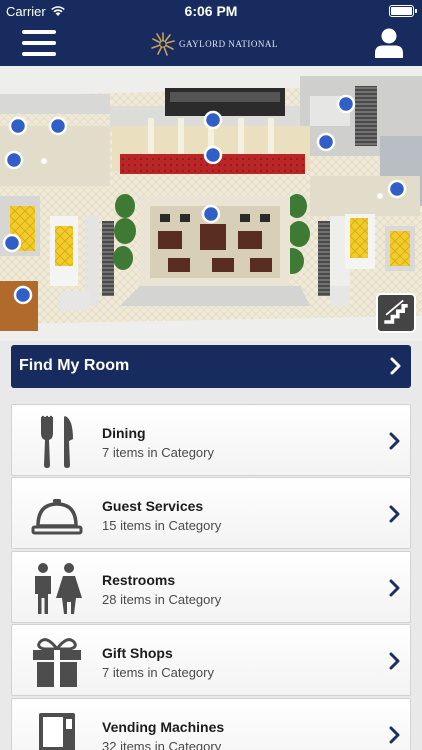 Image resolution: width=422 pixels, height=750 pixels. I want to click on sunburst-logo-icon, so click(163, 44).